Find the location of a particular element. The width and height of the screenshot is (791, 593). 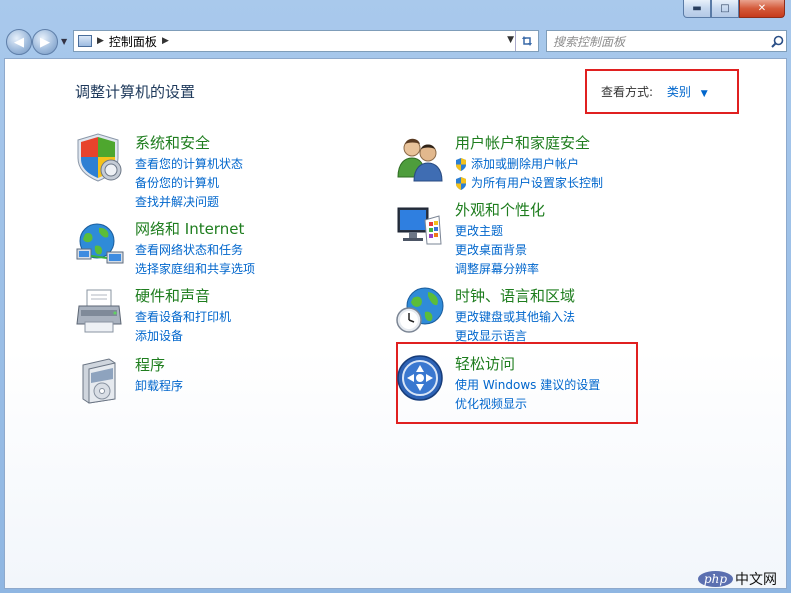

category-network-internet: 网络和 Internet 查看网络状态和任务 选择家庭组和共享选项 is located at coordinates (215, 249).